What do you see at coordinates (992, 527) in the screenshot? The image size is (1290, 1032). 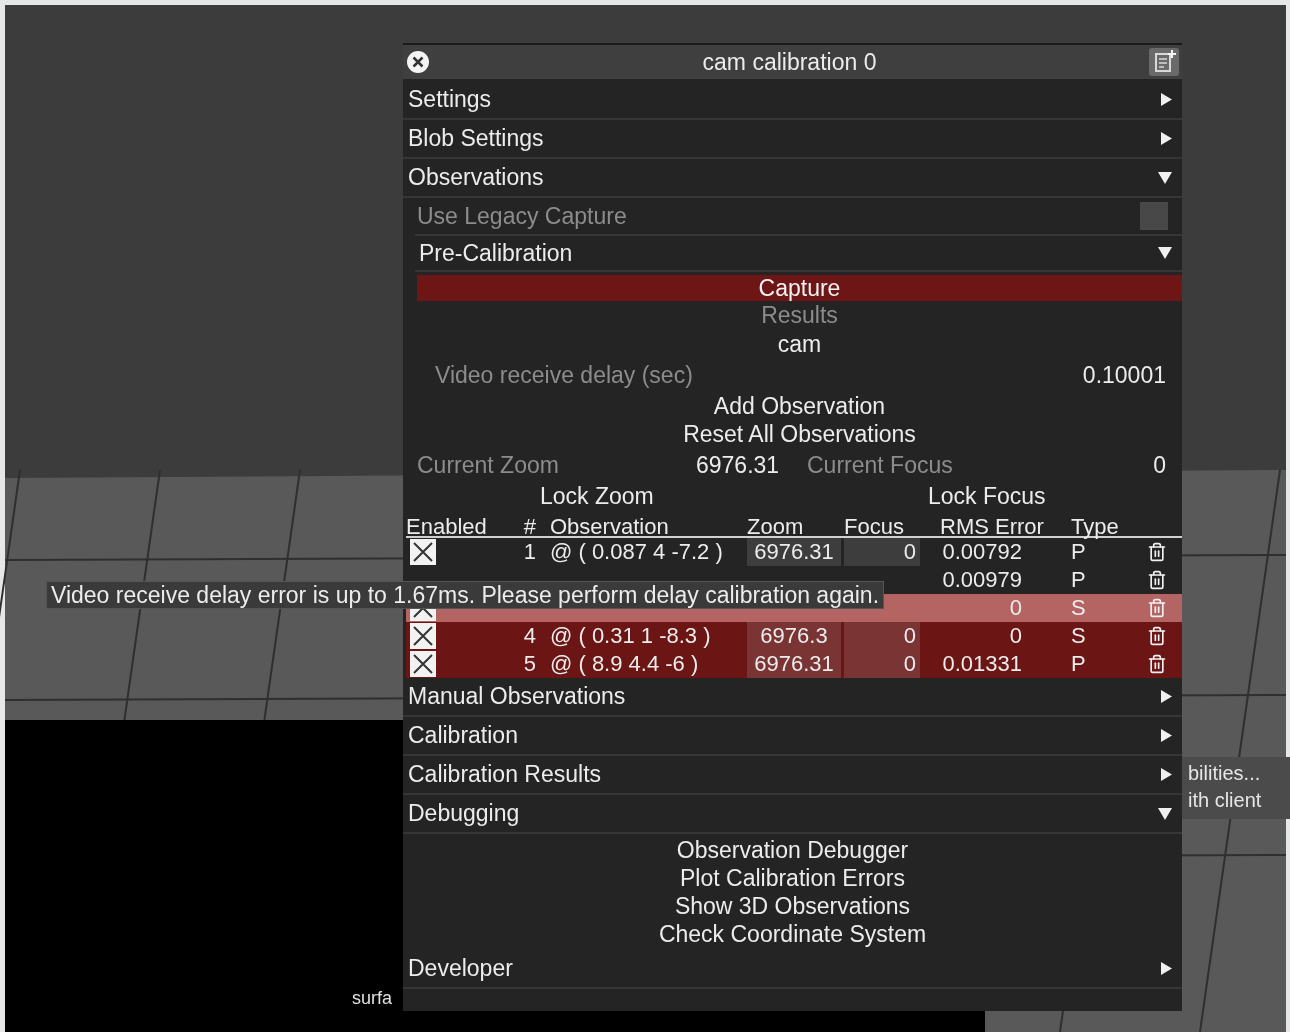 I see `column-header: RMS Error` at bounding box center [992, 527].